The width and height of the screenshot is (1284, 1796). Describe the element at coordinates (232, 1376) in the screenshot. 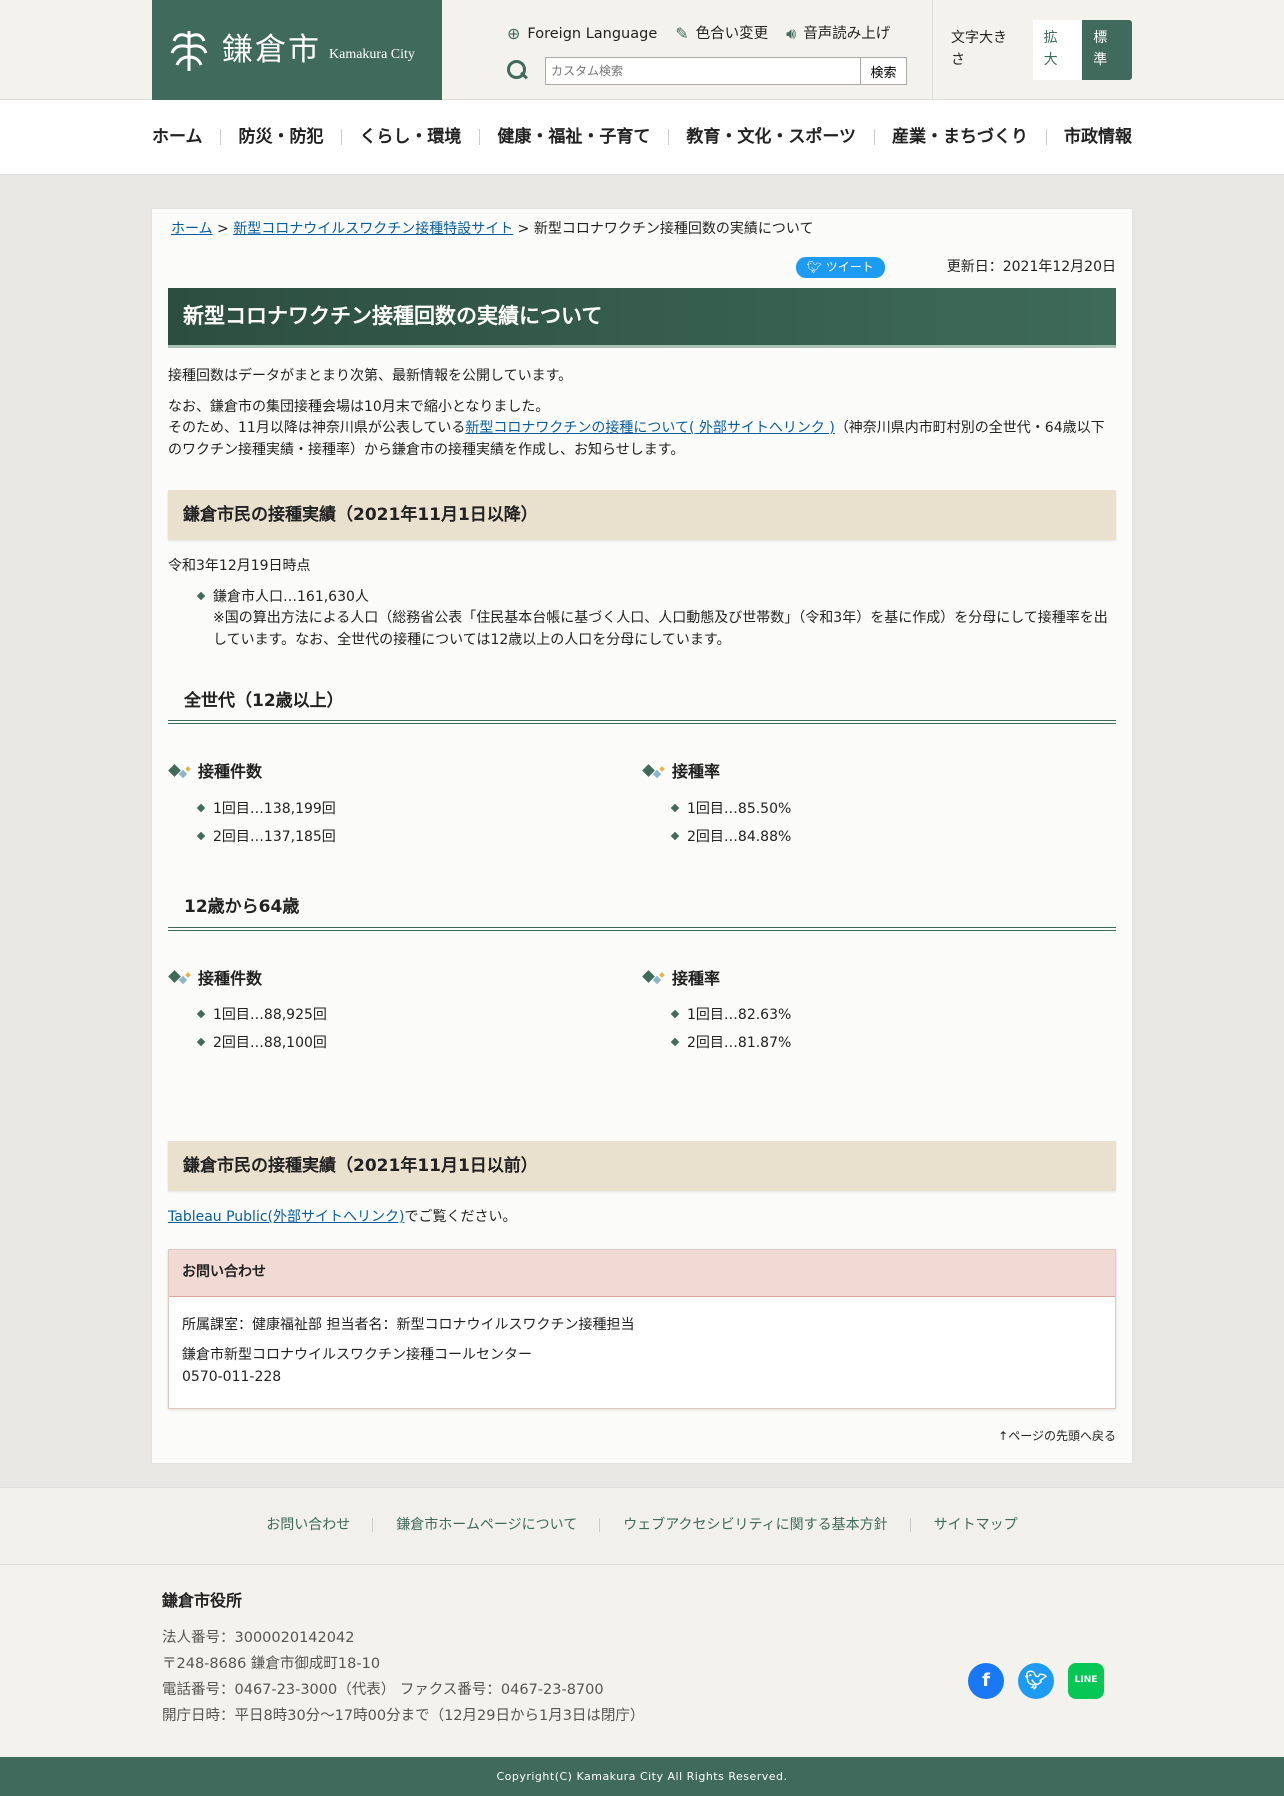

I see `contact-tel: 0570-011-228` at that location.